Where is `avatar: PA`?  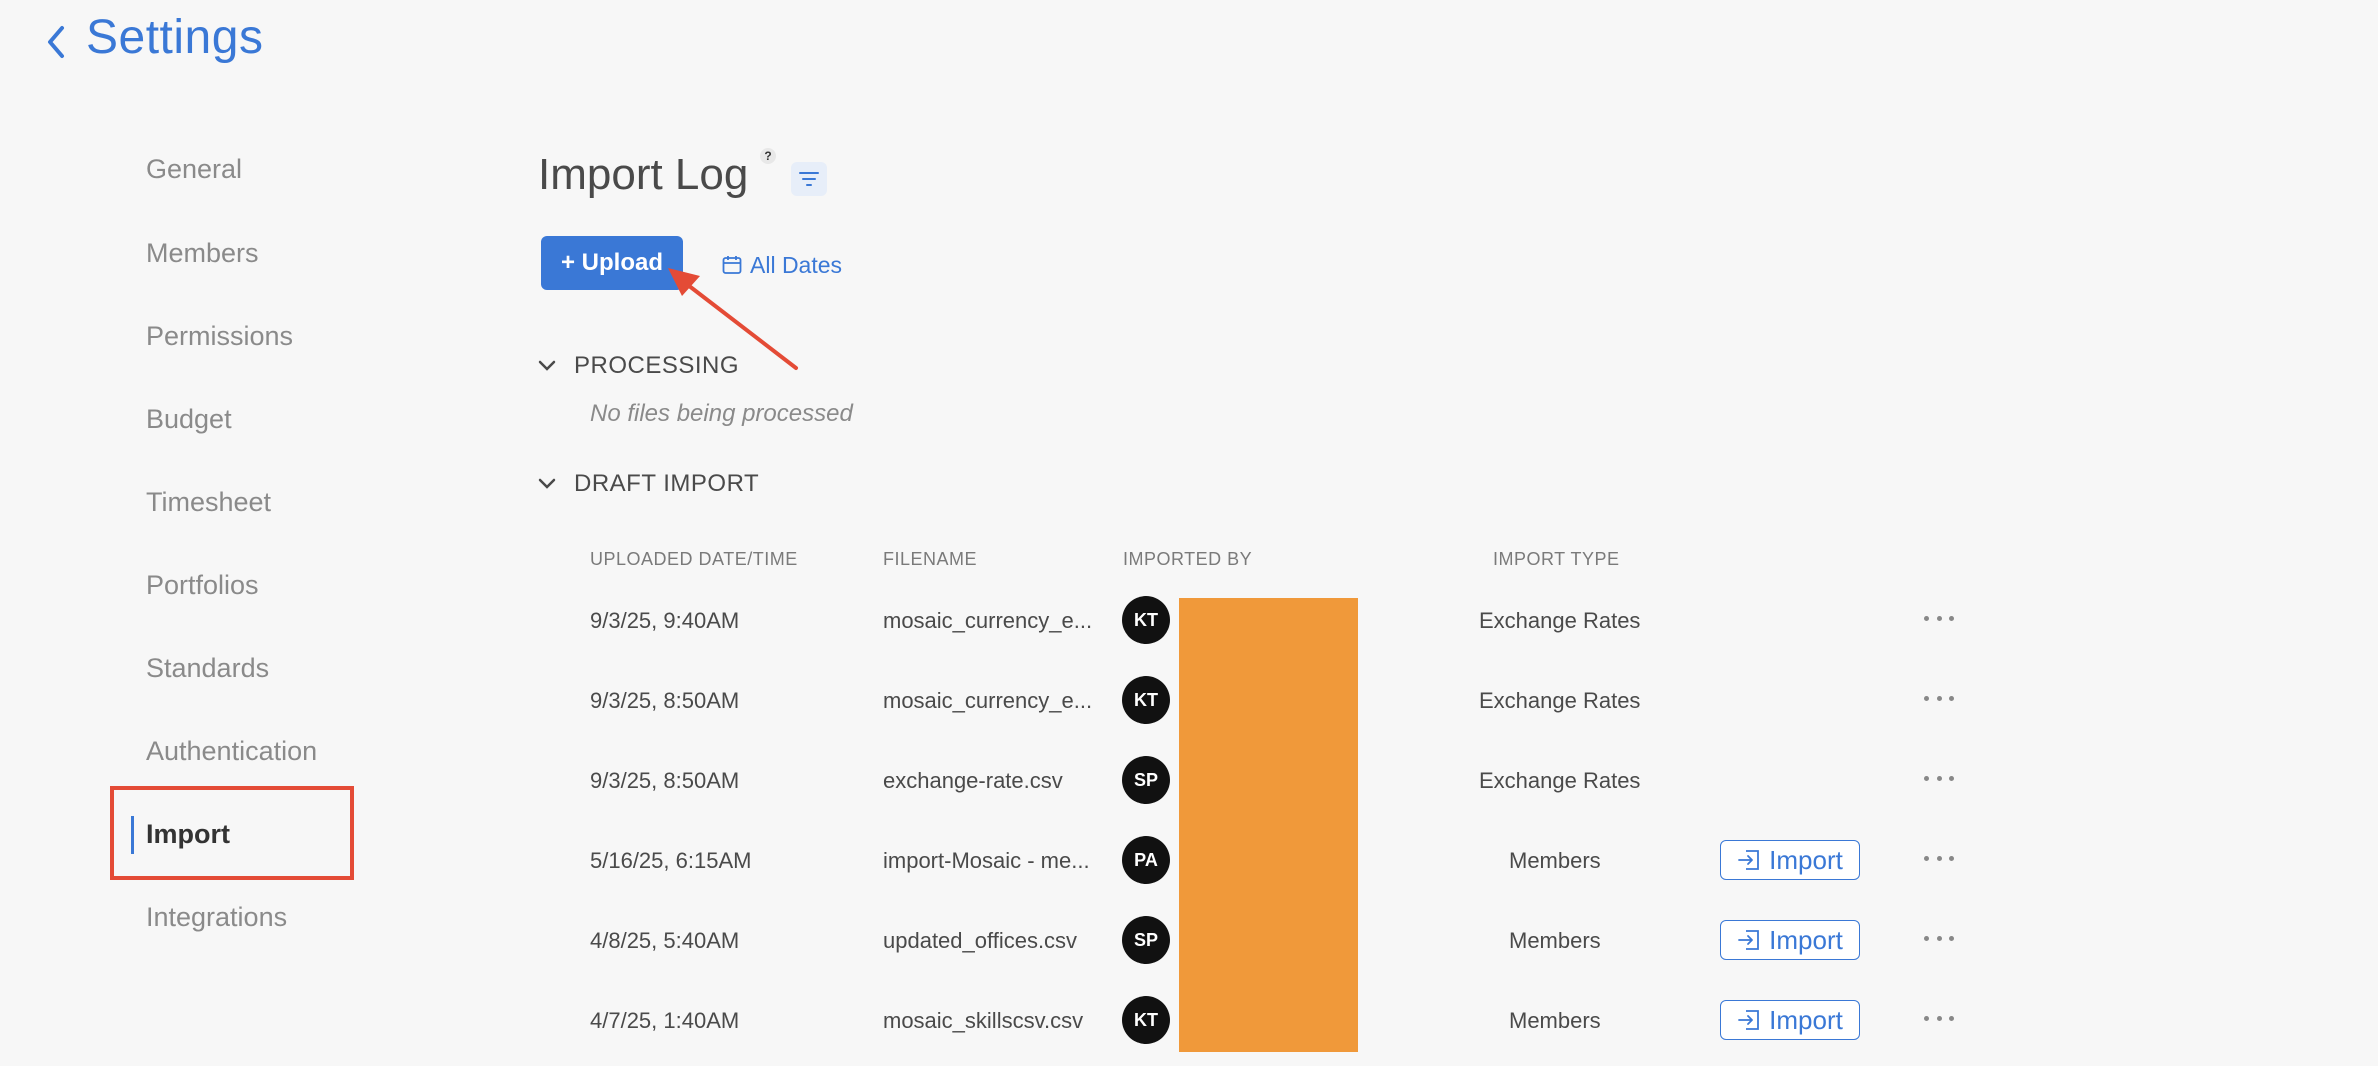
avatar: PA is located at coordinates (1146, 860).